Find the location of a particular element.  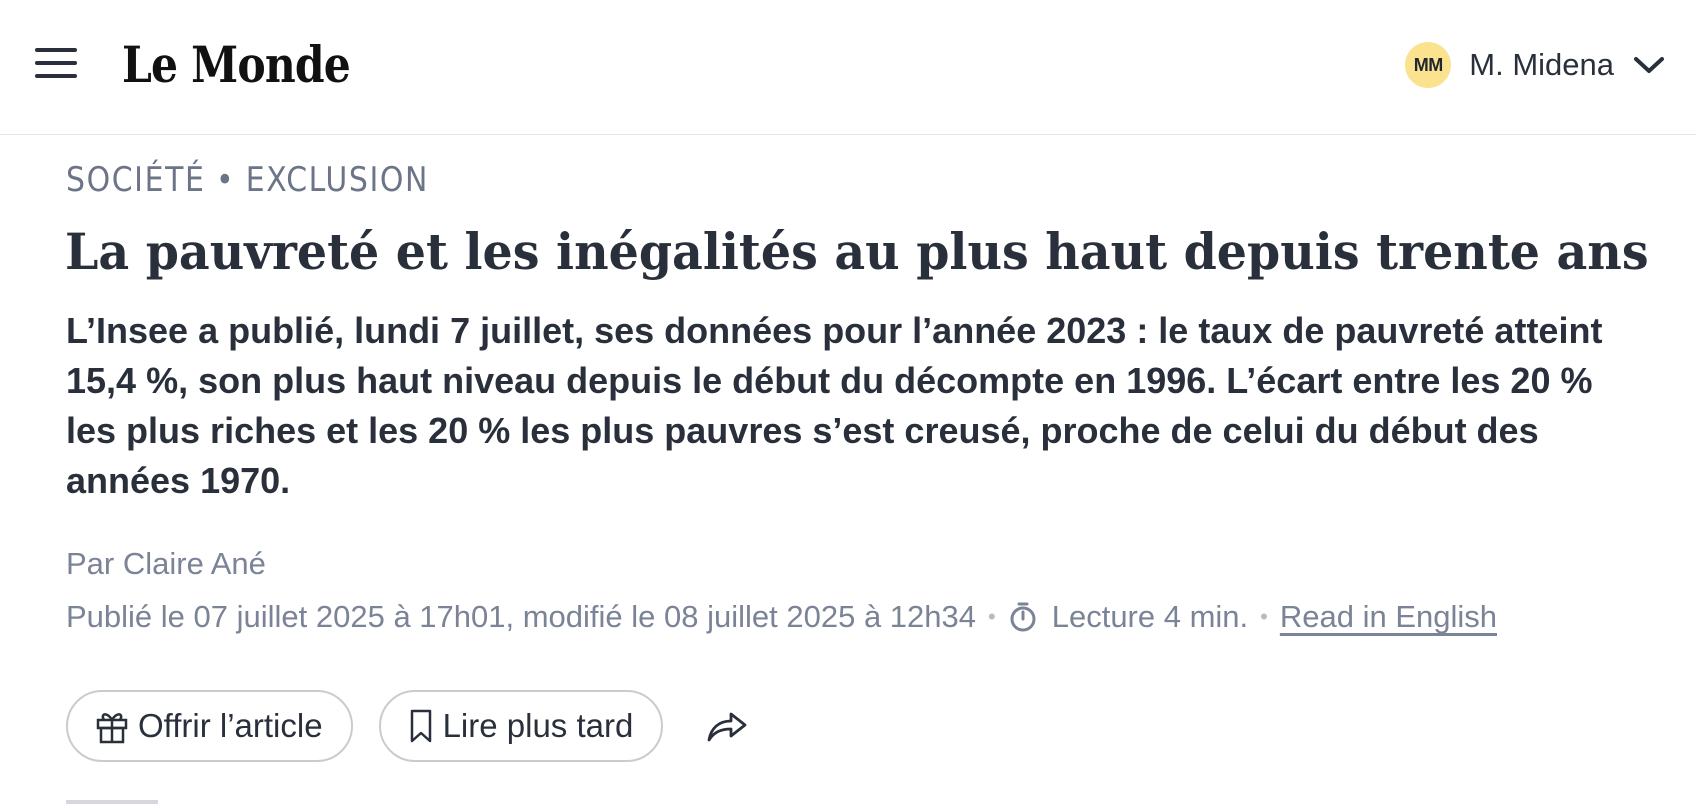

logo-wordmark: Le Monde is located at coordinates (236, 64).